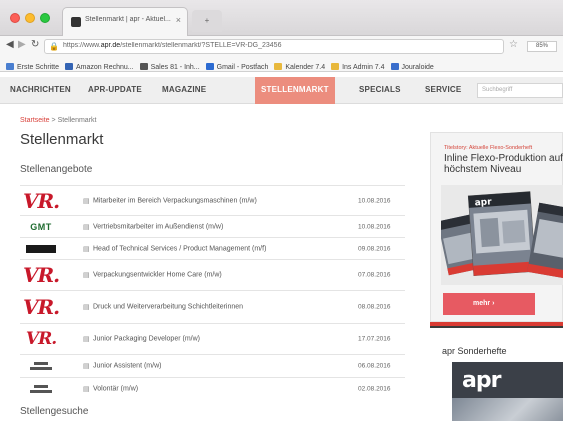 The image size is (563, 421). I want to click on reload-icon: ↻, so click(35, 44).